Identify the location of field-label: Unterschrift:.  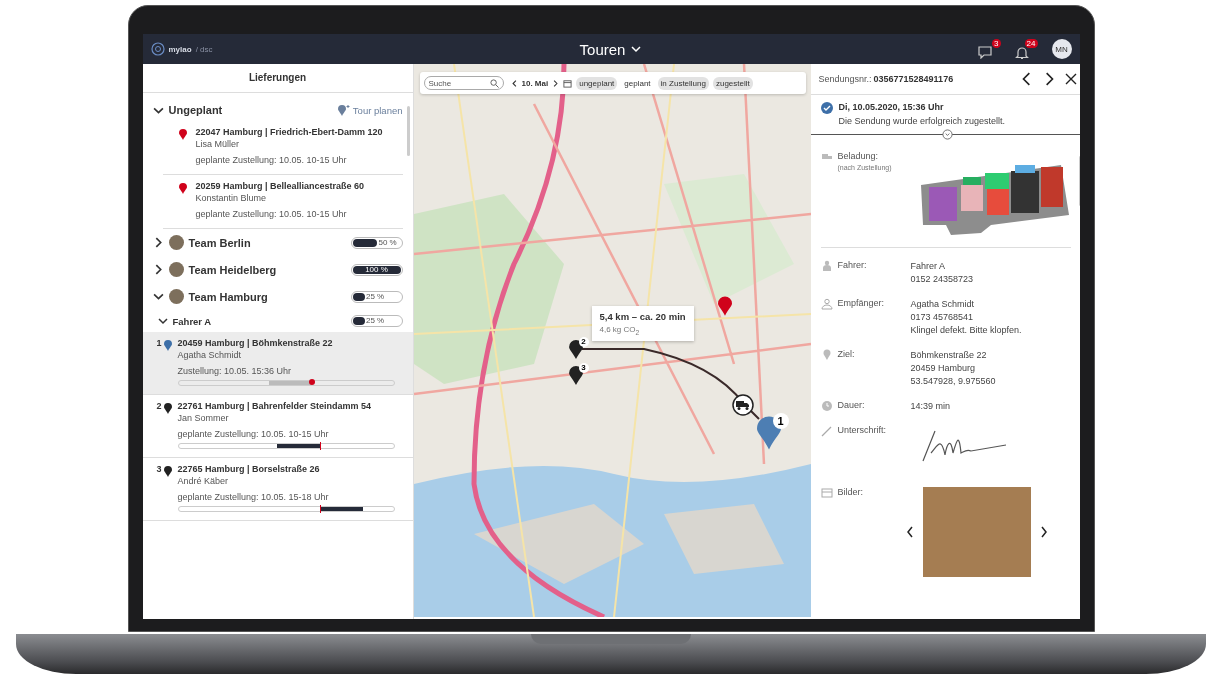
(862, 430).